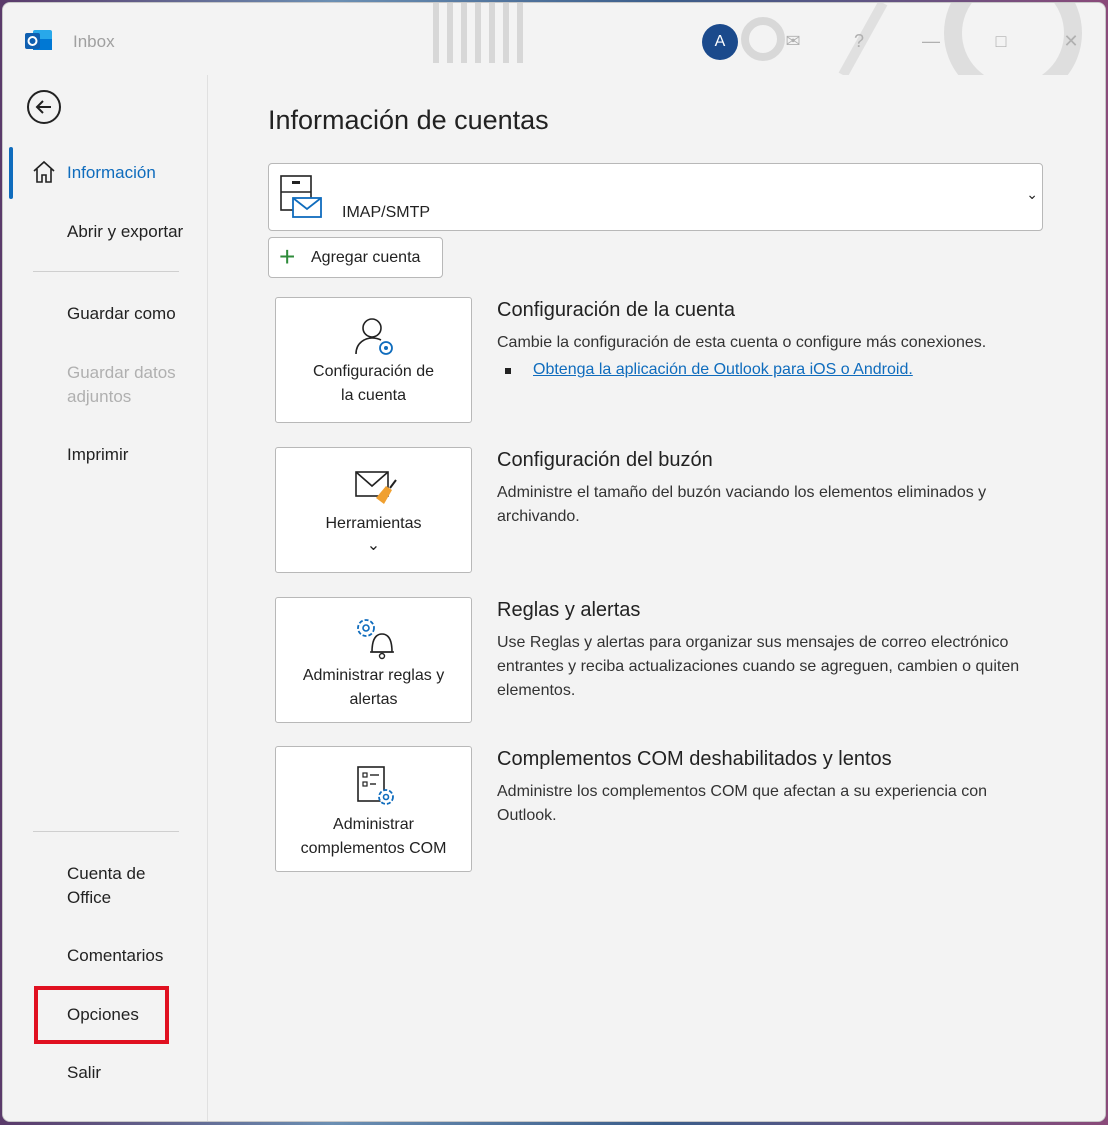 This screenshot has height=1125, width=1108. What do you see at coordinates (287, 256) in the screenshot?
I see `plus-icon: +` at bounding box center [287, 256].